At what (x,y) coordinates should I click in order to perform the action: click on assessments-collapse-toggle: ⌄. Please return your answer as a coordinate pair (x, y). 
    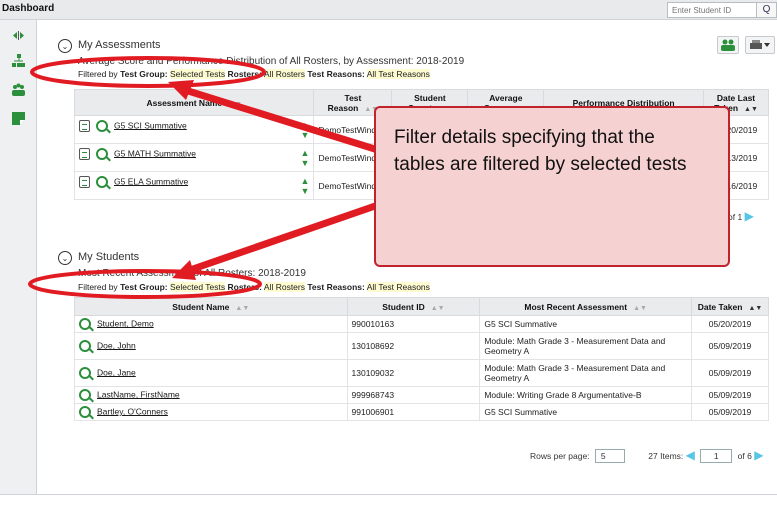
    Looking at the image, I should click on (65, 46).